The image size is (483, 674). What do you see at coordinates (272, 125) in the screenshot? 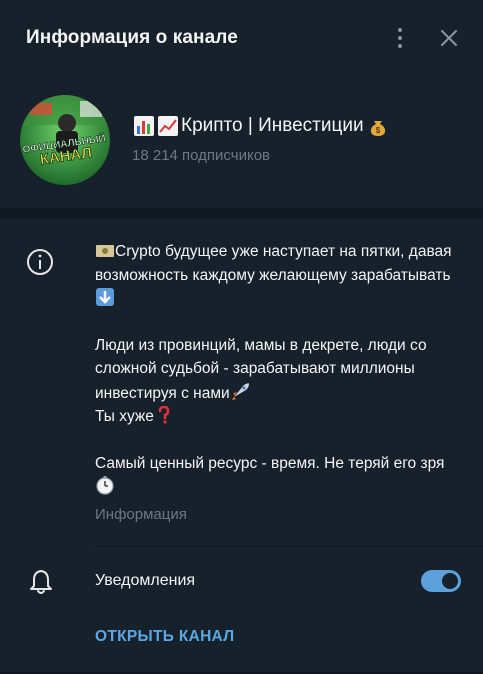
I see `channel-name-text: Крипто | Инвестиции` at bounding box center [272, 125].